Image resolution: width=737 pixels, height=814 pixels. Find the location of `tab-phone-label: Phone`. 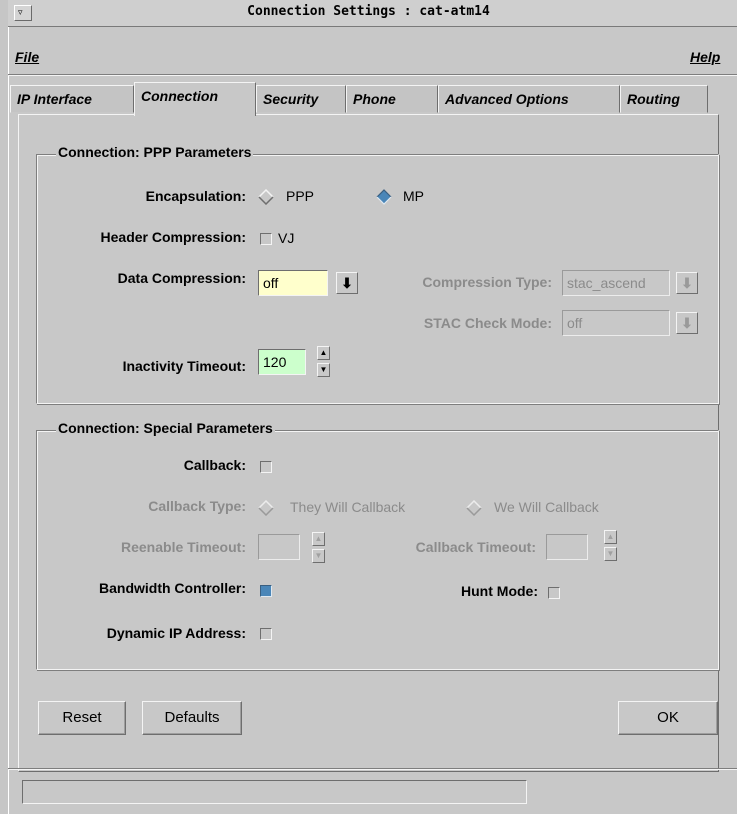

tab-phone-label: Phone is located at coordinates (374, 99).